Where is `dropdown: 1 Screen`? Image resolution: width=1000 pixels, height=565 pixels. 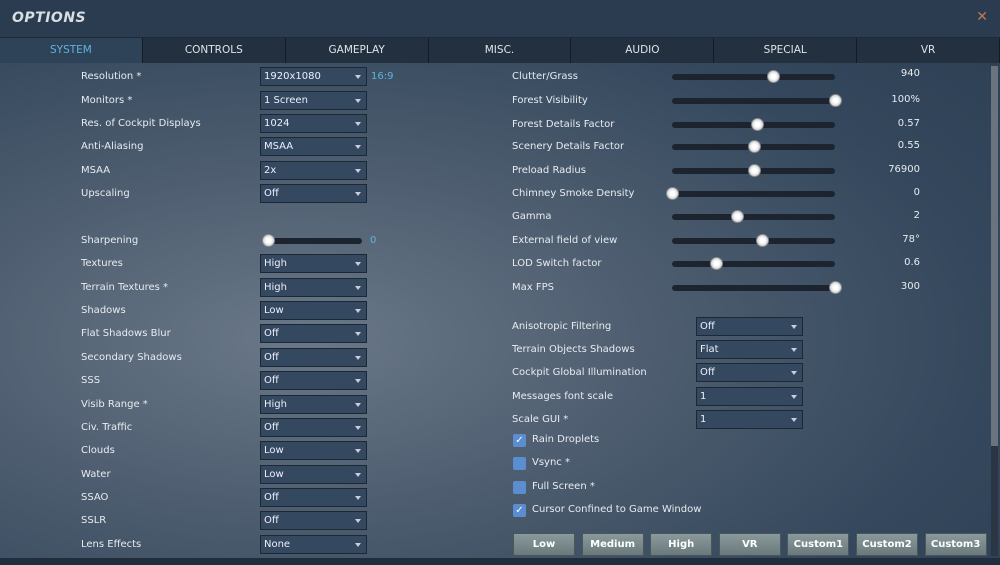 dropdown: 1 Screen is located at coordinates (313, 100).